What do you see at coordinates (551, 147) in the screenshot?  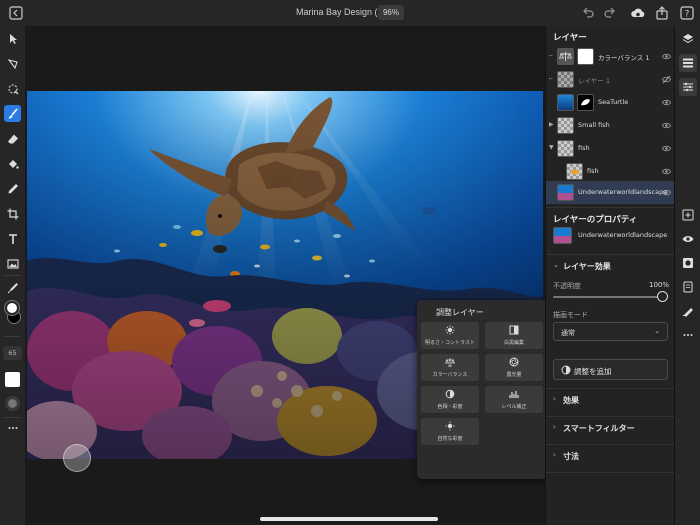 I see `chevron-down-icon: ▼` at bounding box center [551, 147].